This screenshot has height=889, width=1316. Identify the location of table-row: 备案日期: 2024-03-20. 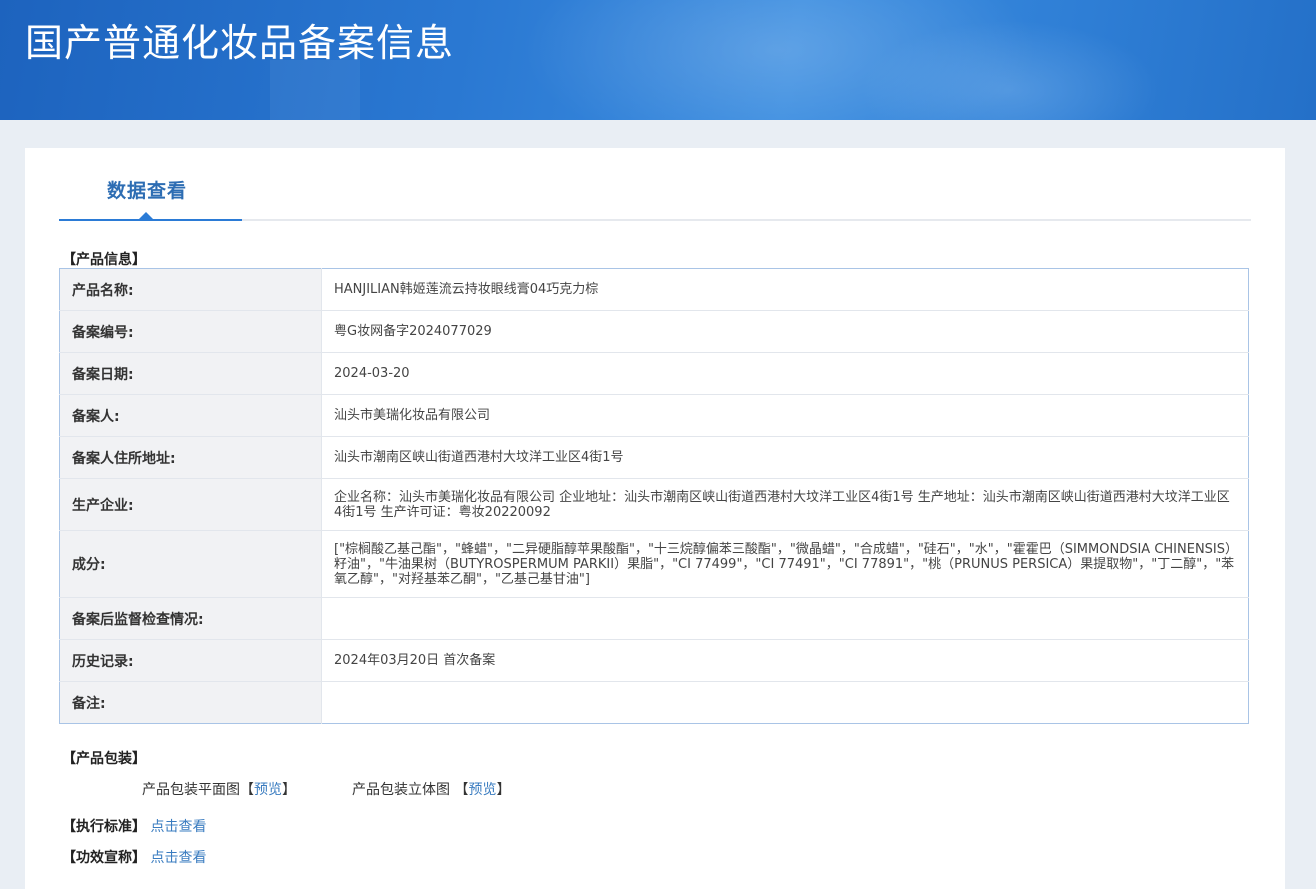
(654, 373).